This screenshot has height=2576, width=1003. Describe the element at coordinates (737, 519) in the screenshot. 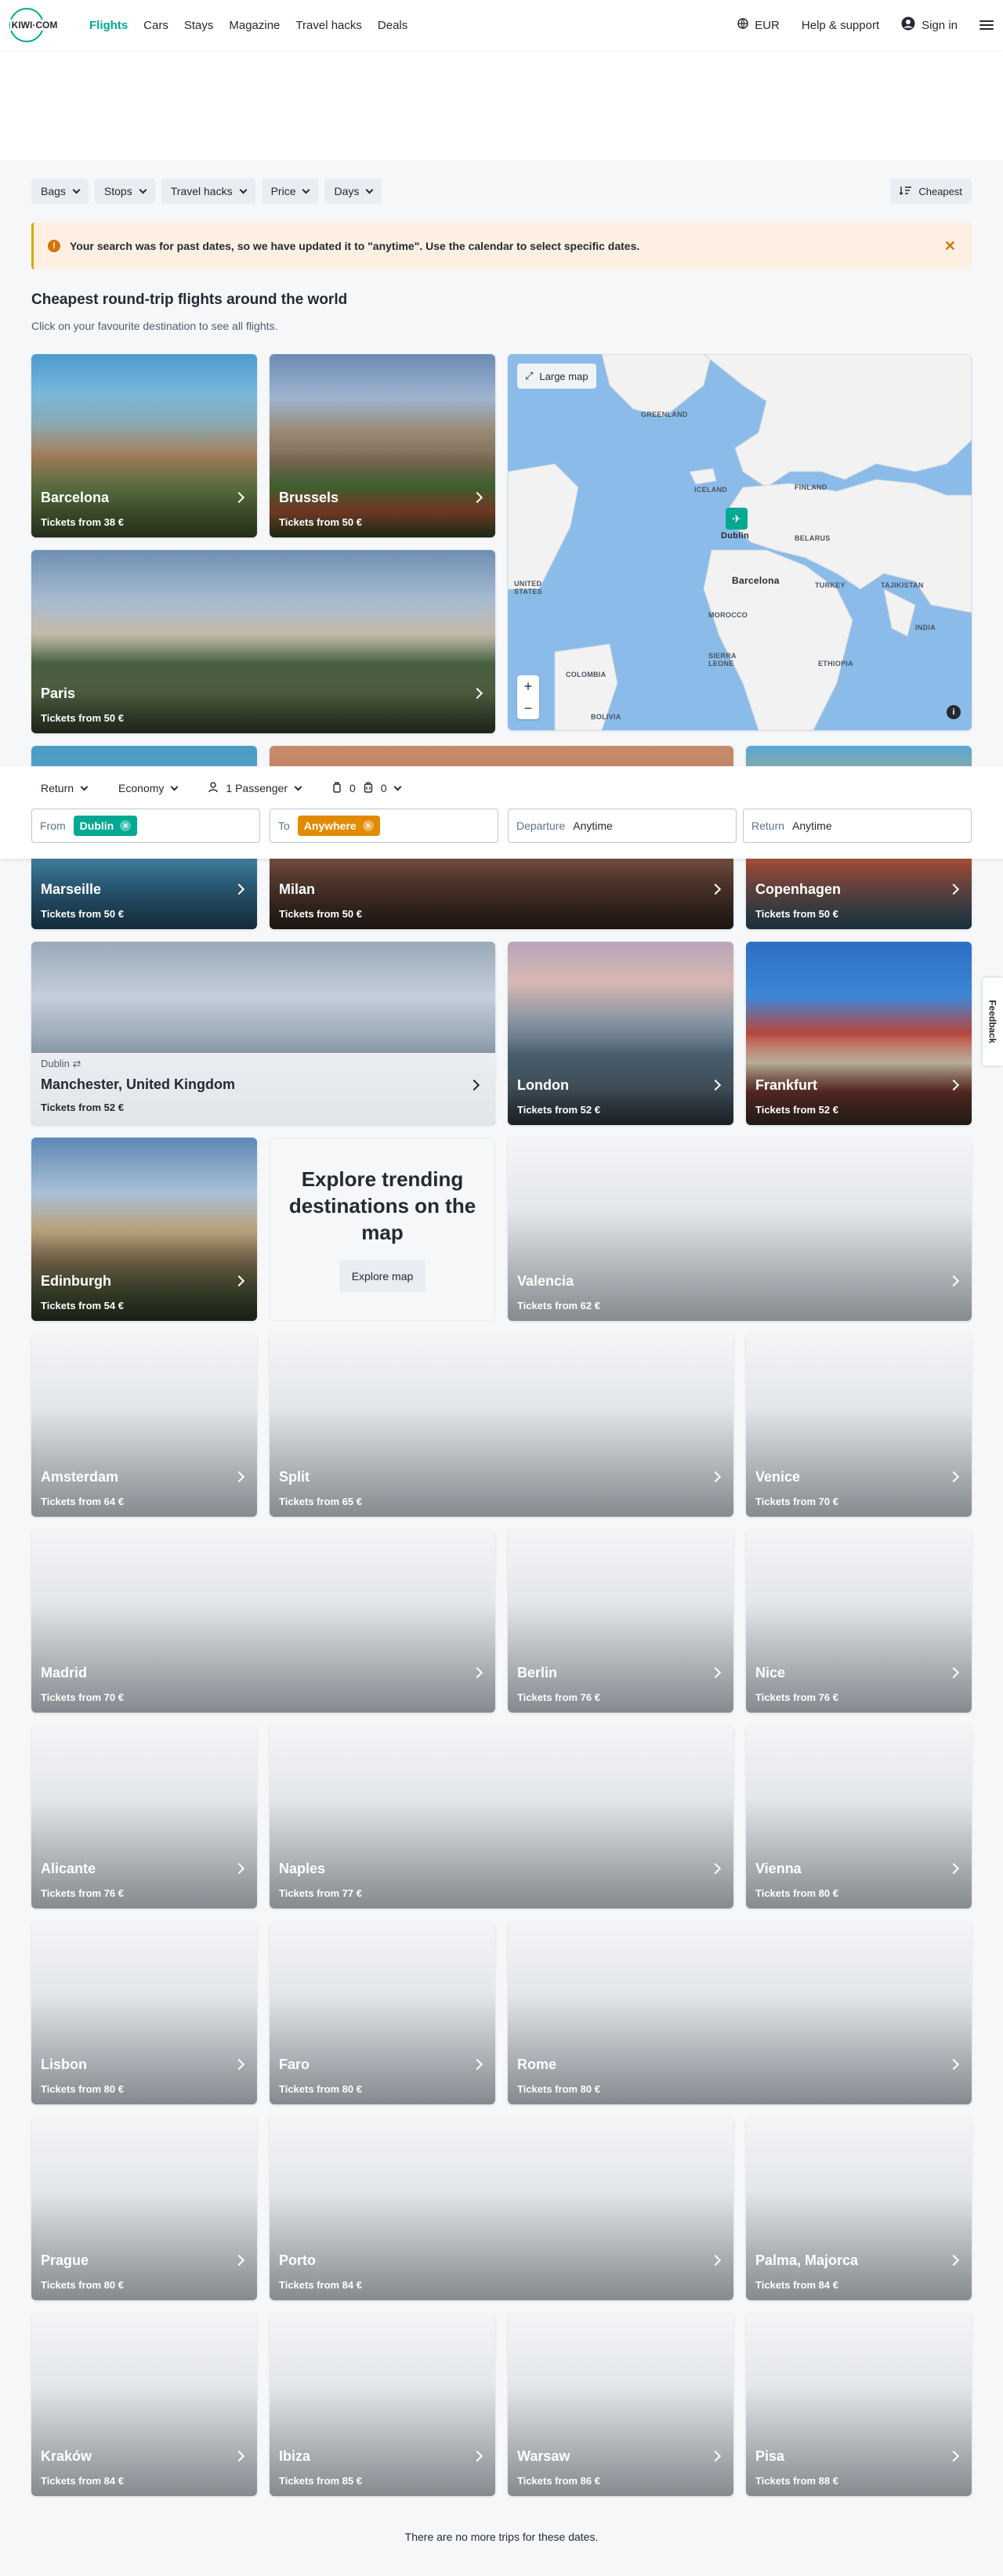

I see `airplane-icon: ✈` at that location.